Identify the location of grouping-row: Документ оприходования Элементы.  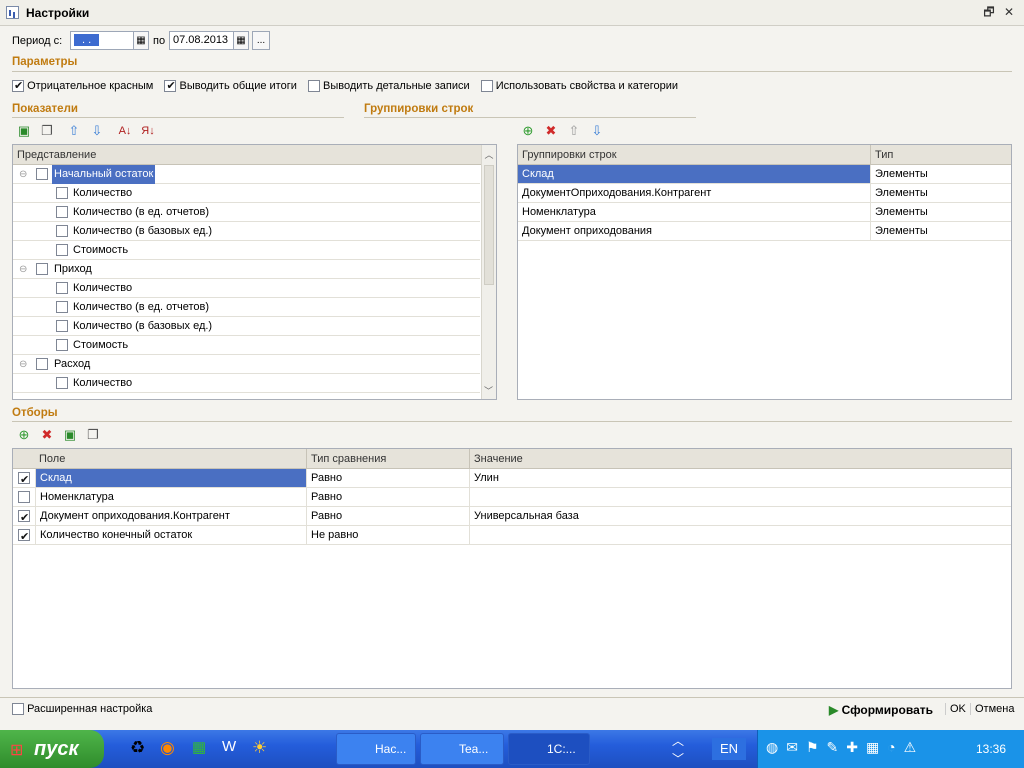
(764, 231).